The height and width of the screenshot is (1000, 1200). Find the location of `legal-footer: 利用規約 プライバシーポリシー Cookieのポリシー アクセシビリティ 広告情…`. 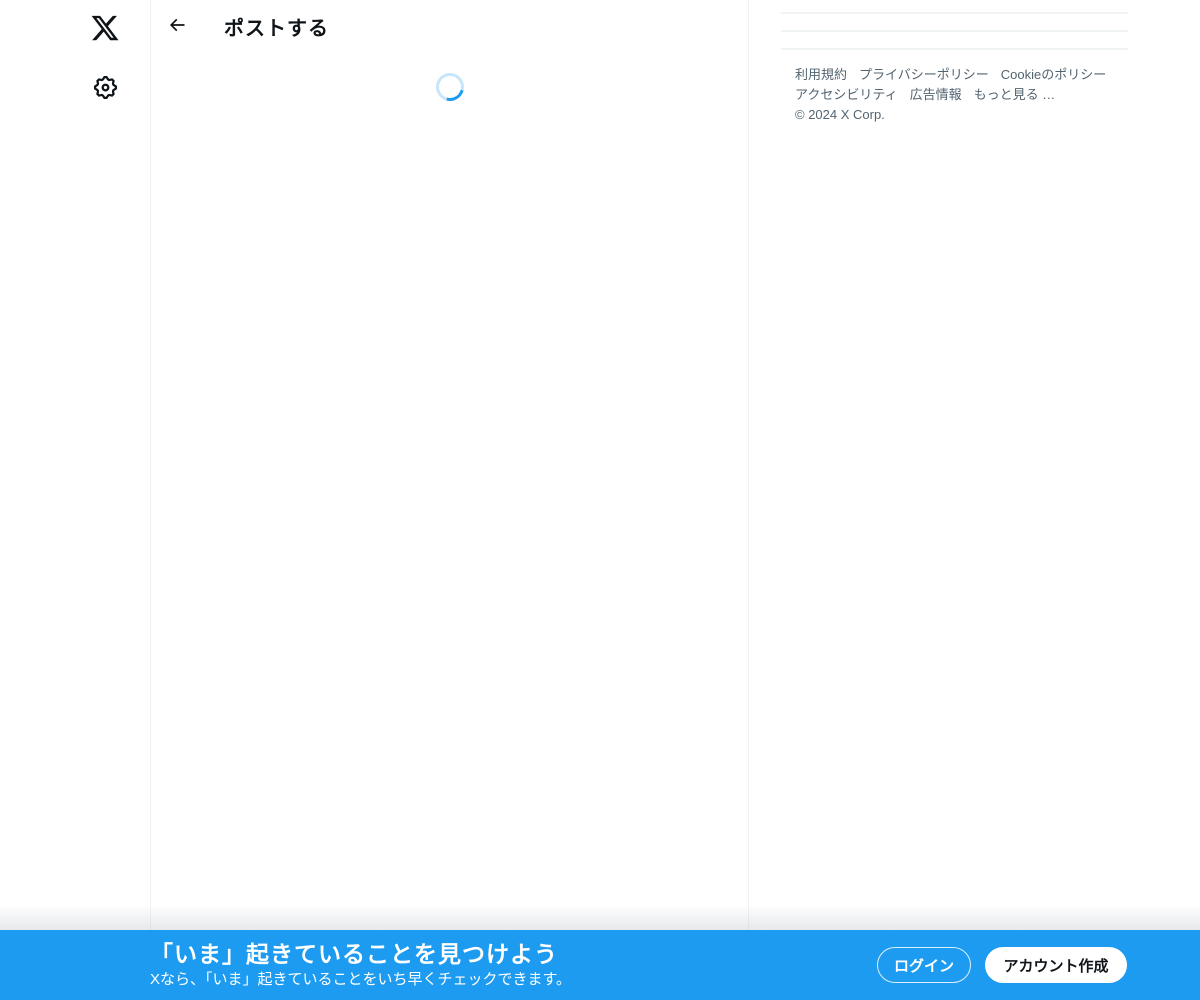

legal-footer: 利用規約 プライバシーポリシー Cookieのポリシー アクセシビリティ 広告情… is located at coordinates (954, 95).